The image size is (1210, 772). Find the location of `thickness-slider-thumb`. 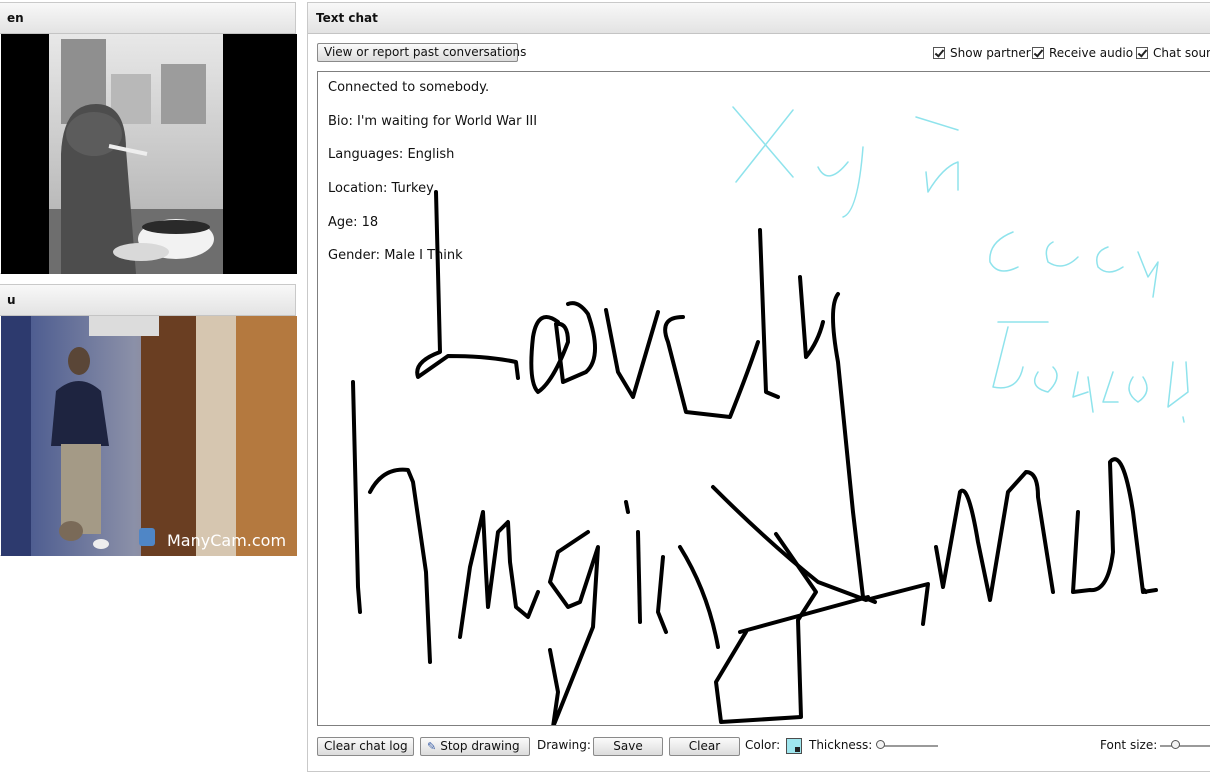

thickness-slider-thumb is located at coordinates (880, 744).